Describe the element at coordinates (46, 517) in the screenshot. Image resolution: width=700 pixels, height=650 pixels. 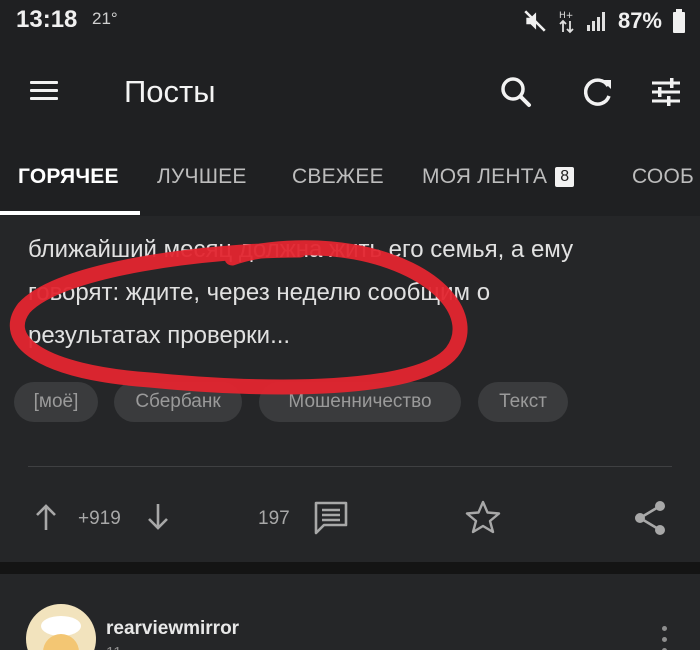
I see `upvote-icon` at that location.